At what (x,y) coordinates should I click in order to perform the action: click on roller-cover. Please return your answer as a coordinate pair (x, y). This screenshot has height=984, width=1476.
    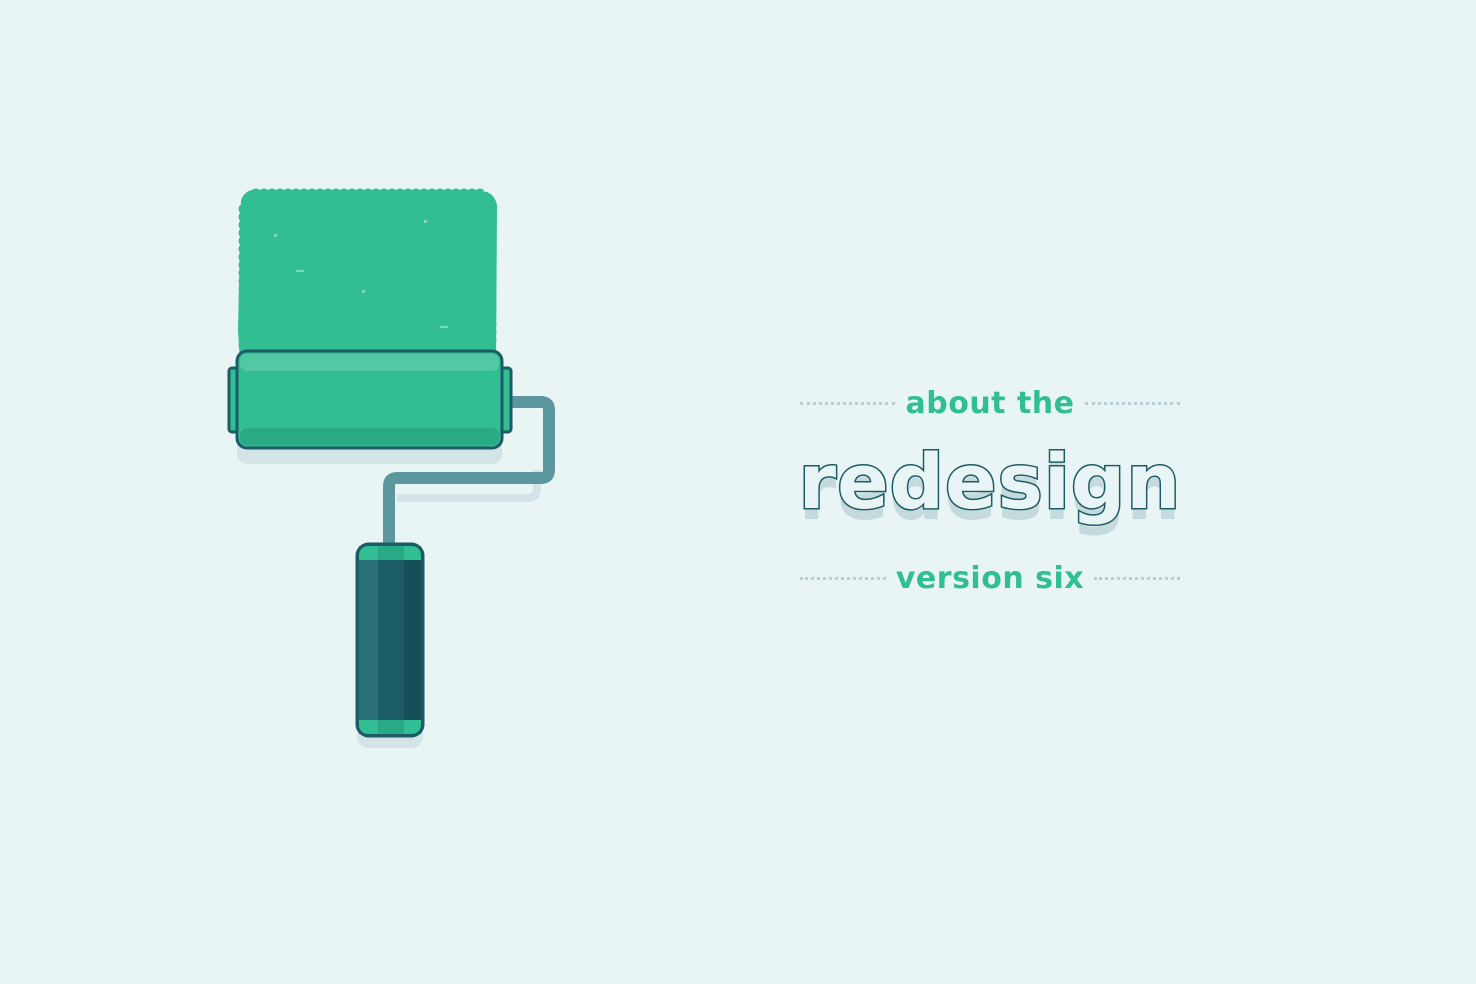
    Looking at the image, I should click on (369, 399).